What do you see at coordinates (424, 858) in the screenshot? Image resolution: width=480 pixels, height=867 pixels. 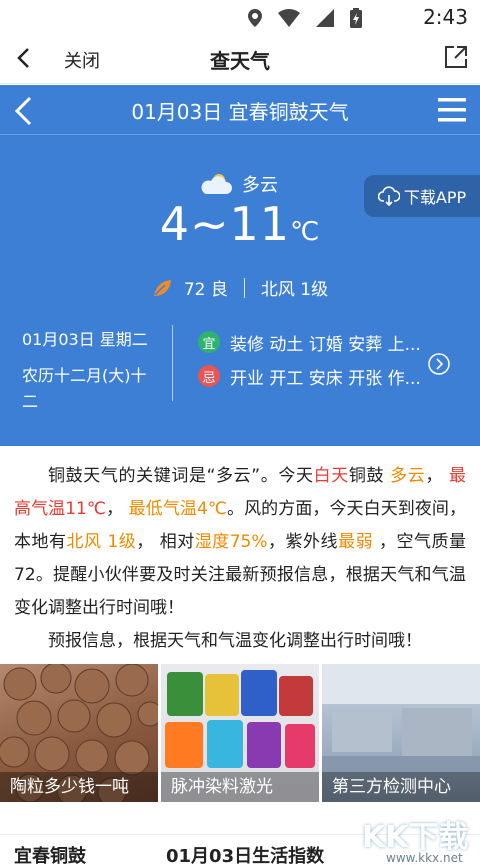 I see `watermark-url: www.kkx.net` at bounding box center [424, 858].